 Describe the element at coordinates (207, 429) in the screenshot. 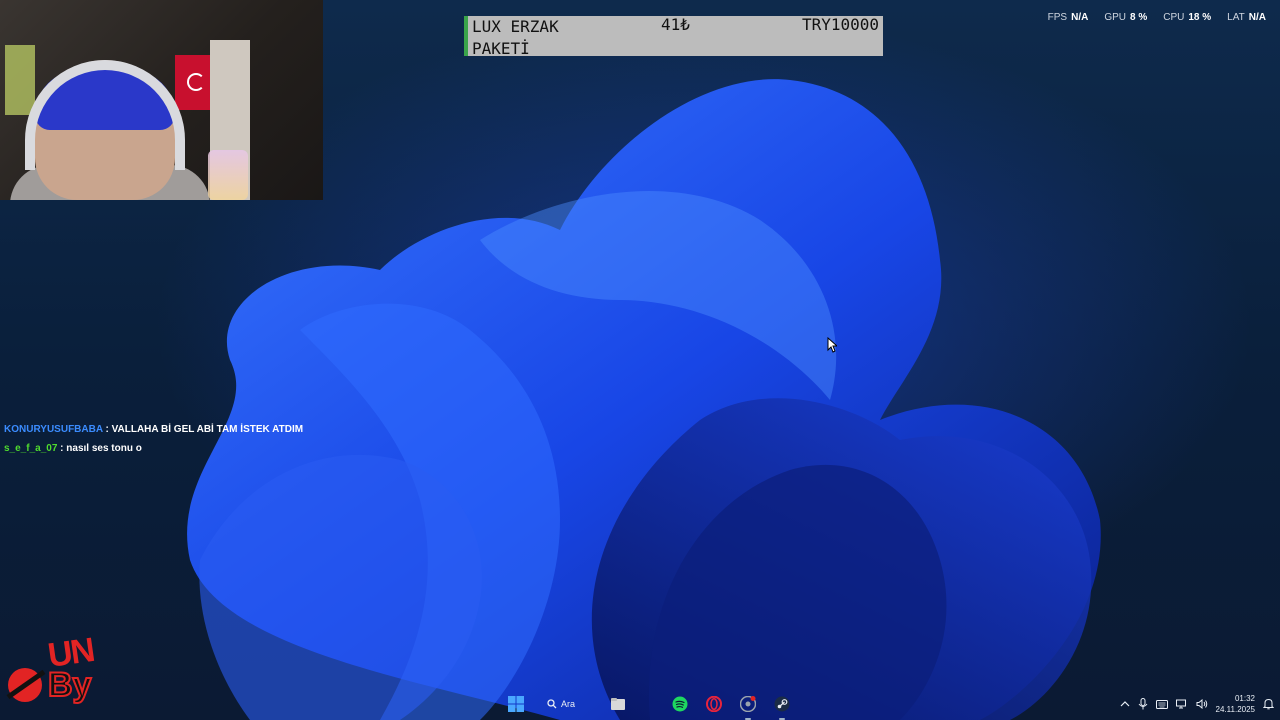

I see `chat-text: VALLAHA Bİ GEL ABİ TAM İSTEK ATDIM` at that location.